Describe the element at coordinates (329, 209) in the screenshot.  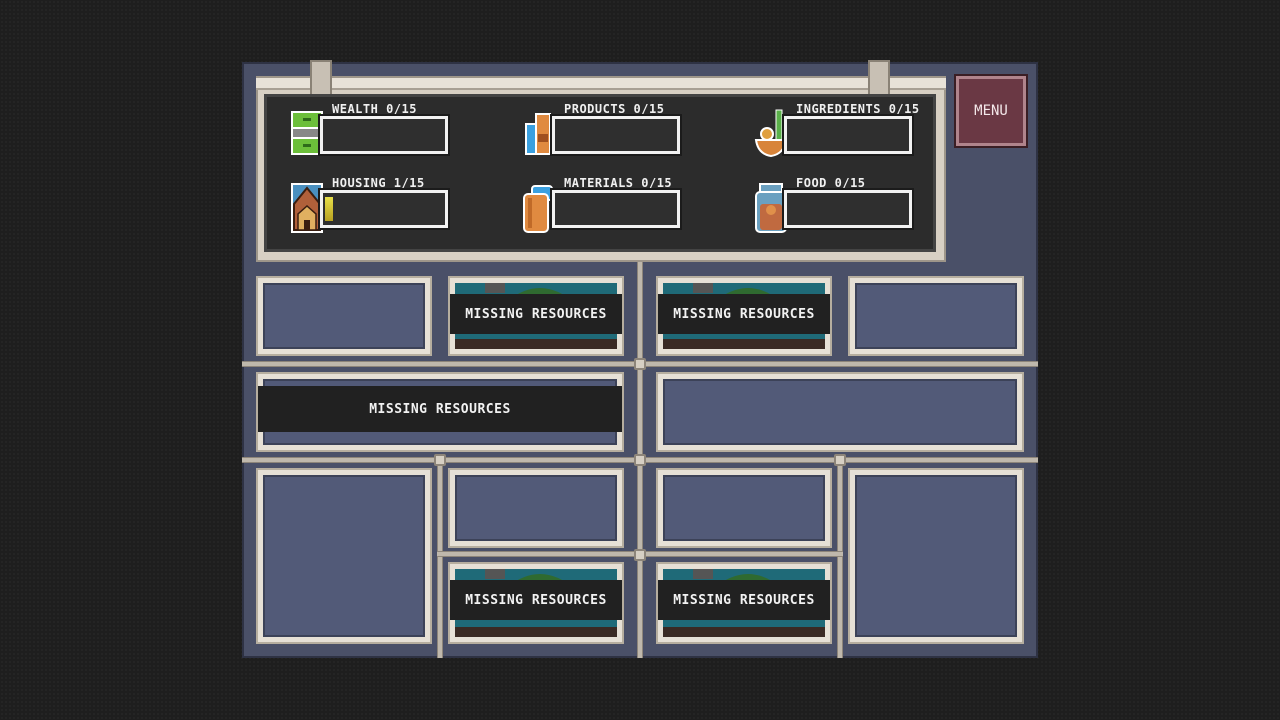
I see `resource-bar-fill` at that location.